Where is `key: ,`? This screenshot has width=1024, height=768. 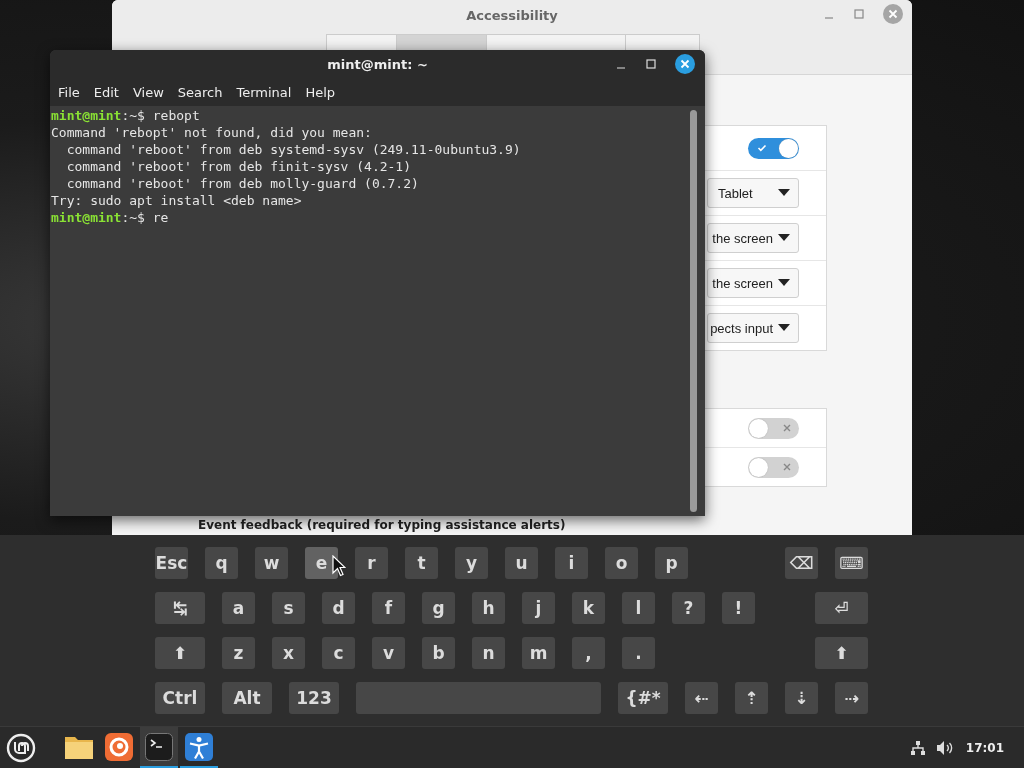 key: , is located at coordinates (588, 653).